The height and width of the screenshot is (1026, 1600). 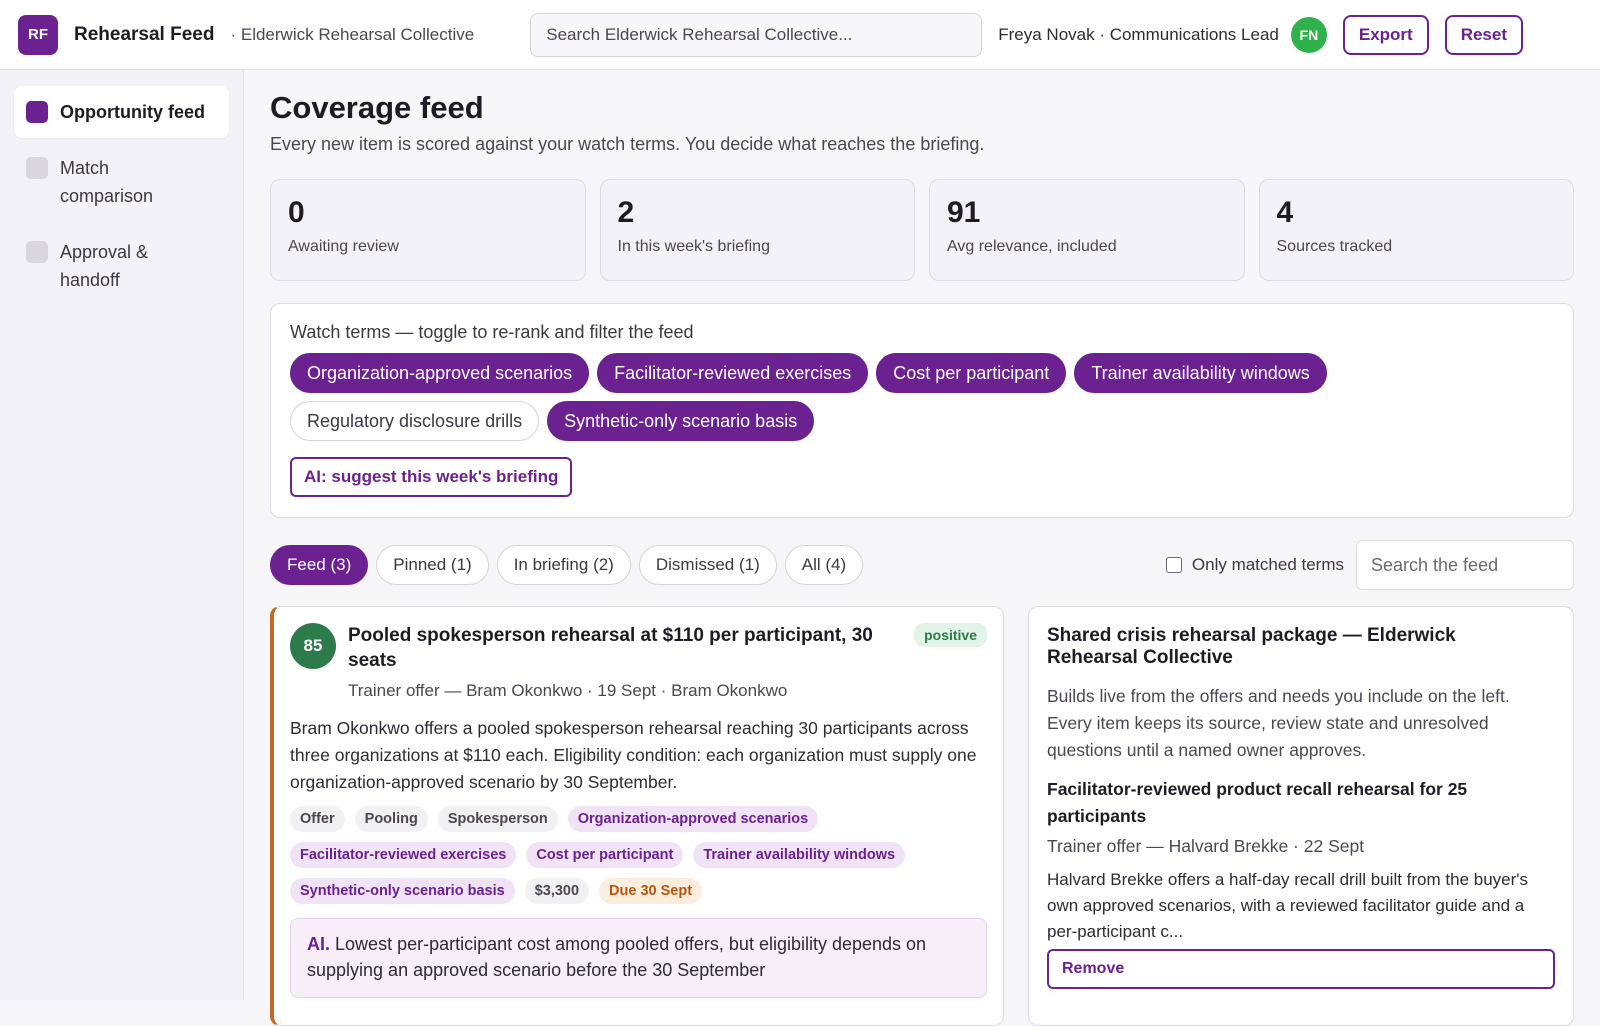 I want to click on organization-name: · Elderwick Rehearsal Collective, so click(x=352, y=34).